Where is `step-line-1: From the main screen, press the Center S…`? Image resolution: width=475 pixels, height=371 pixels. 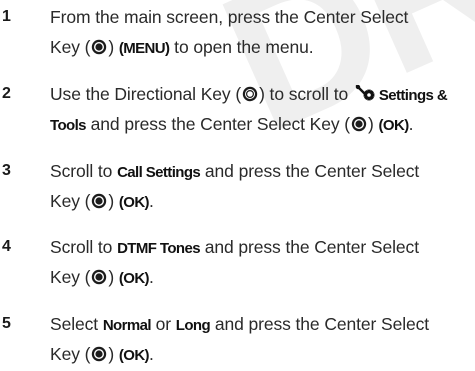 step-line-1: From the main screen, press the Center S… is located at coordinates (229, 17).